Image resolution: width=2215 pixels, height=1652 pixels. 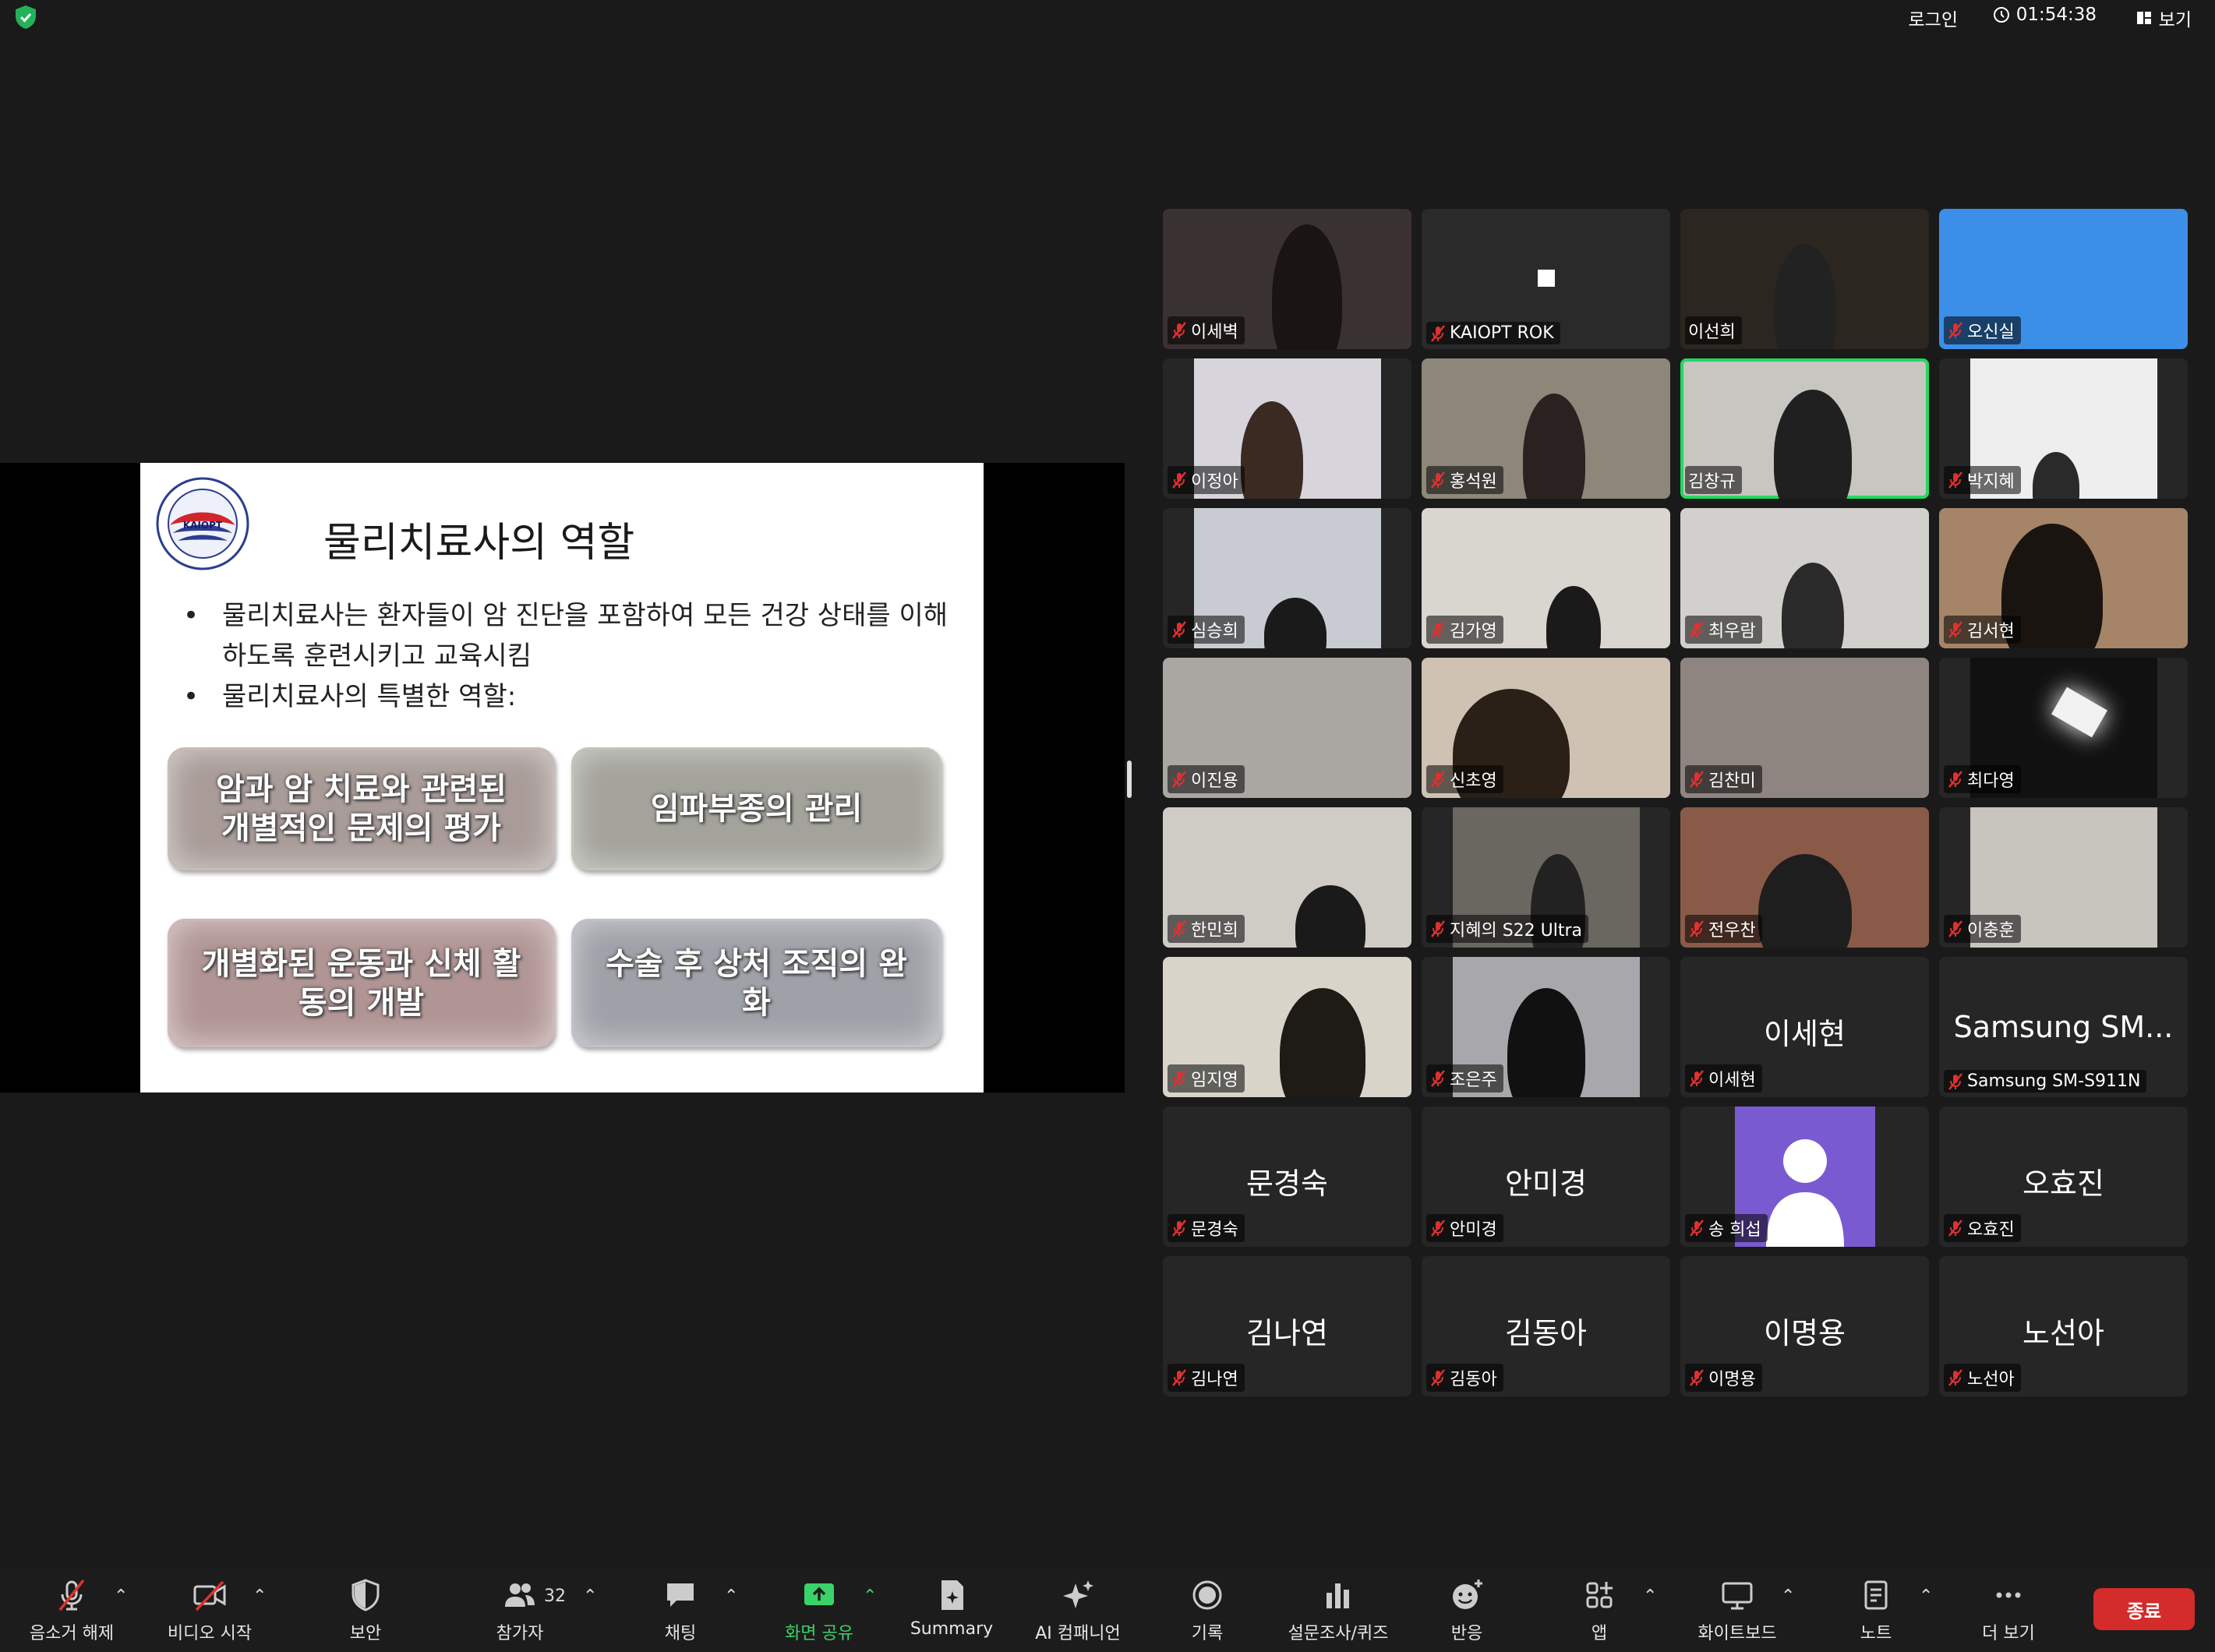 What do you see at coordinates (1214, 1230) in the screenshot?
I see `participant-name: 문경숙` at bounding box center [1214, 1230].